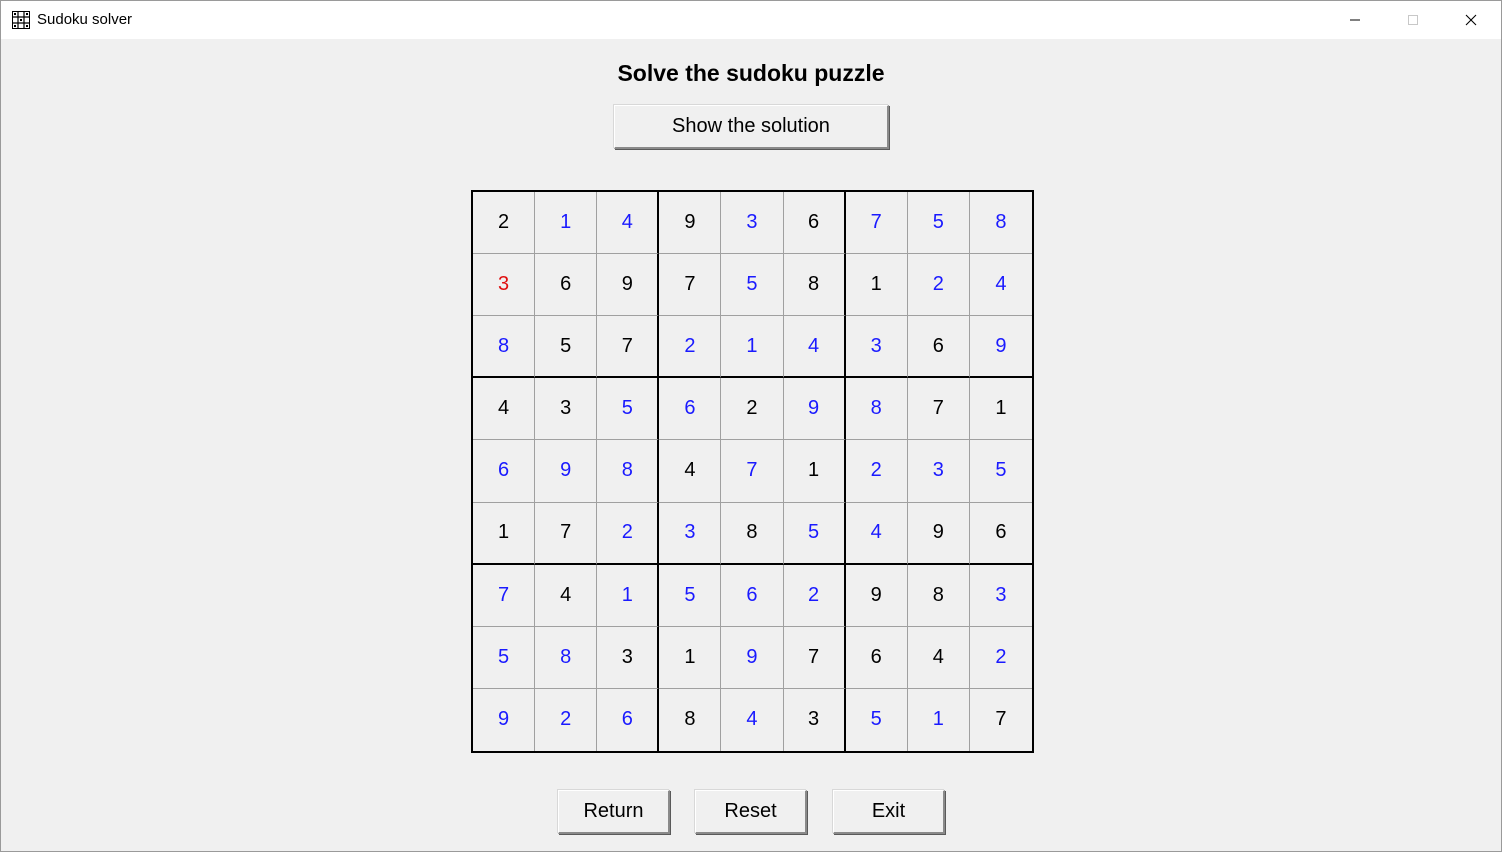 Image resolution: width=1502 pixels, height=852 pixels. Describe the element at coordinates (504, 409) in the screenshot. I see `sudoku-cell-r4-c1: 4` at that location.